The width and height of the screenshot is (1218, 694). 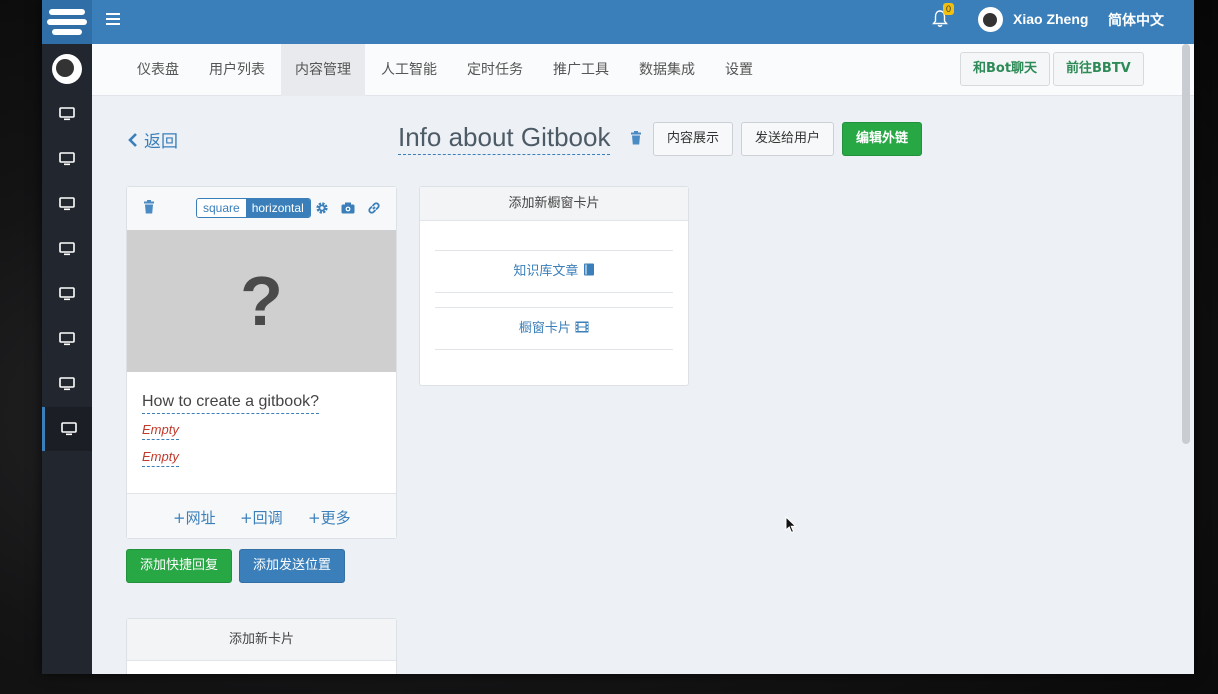 What do you see at coordinates (693, 139) in the screenshot?
I see `content-display-button: 内容展示` at bounding box center [693, 139].